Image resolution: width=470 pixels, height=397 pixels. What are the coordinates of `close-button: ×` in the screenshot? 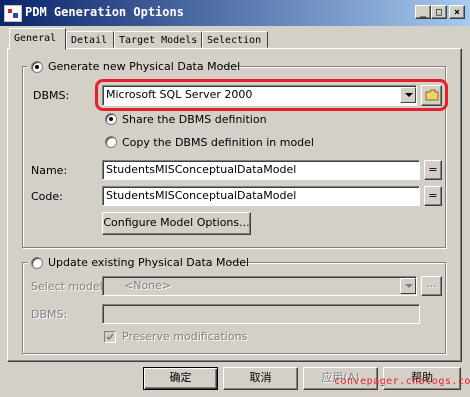 It's located at (457, 12).